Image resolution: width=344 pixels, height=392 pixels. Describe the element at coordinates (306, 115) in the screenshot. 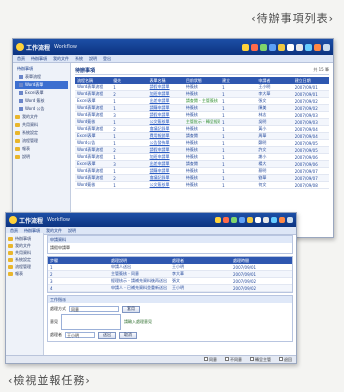

I see `cell-text: 2007/09/03` at that location.